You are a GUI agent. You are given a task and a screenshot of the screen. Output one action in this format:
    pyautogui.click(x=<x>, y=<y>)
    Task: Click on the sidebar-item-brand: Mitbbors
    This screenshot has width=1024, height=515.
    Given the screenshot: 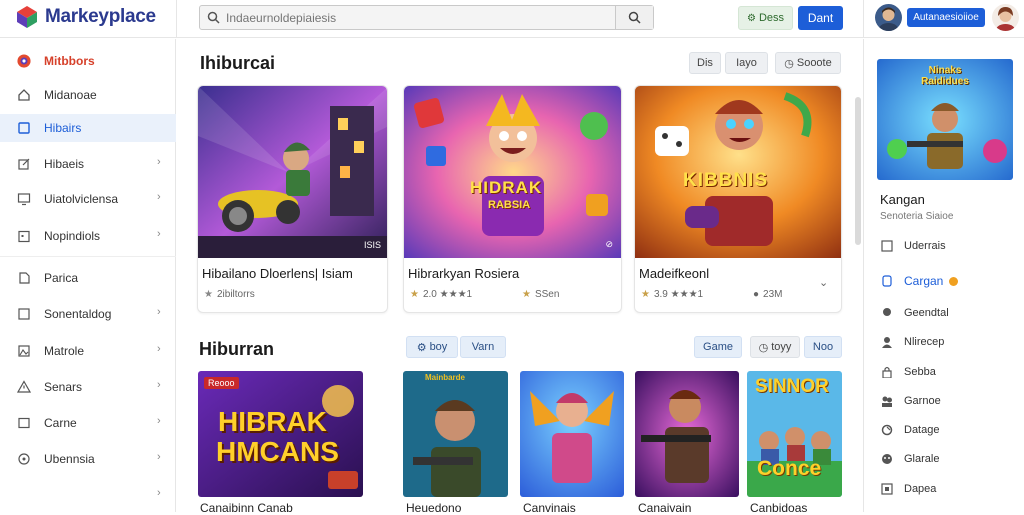 What is the action you would take?
    pyautogui.click(x=88, y=61)
    